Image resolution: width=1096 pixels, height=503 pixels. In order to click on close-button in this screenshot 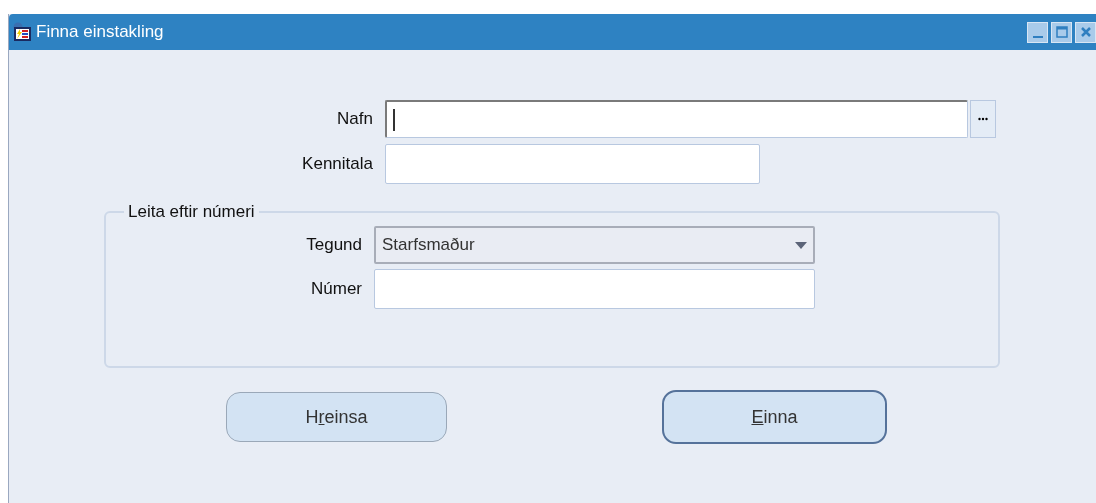, I will do `click(1085, 32)`.